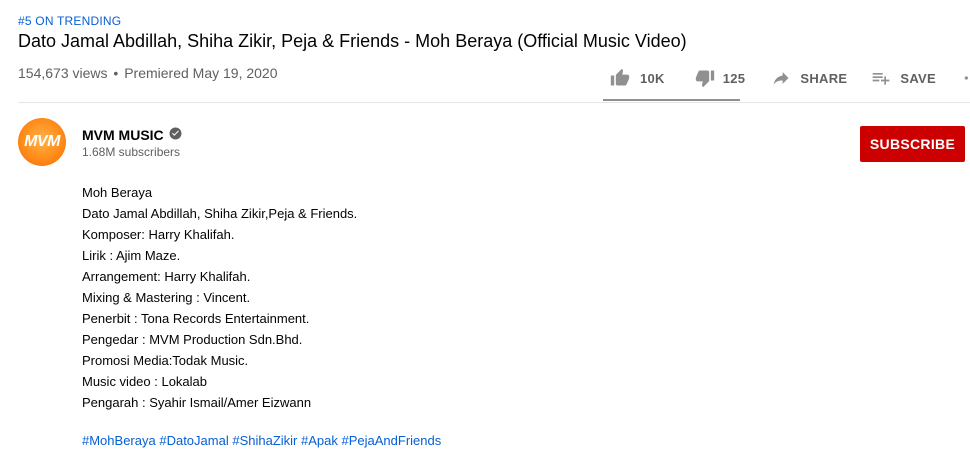 This screenshot has height=461, width=970. Describe the element at coordinates (131, 152) in the screenshot. I see `subscriber-count: 1.68M subscribers` at that location.